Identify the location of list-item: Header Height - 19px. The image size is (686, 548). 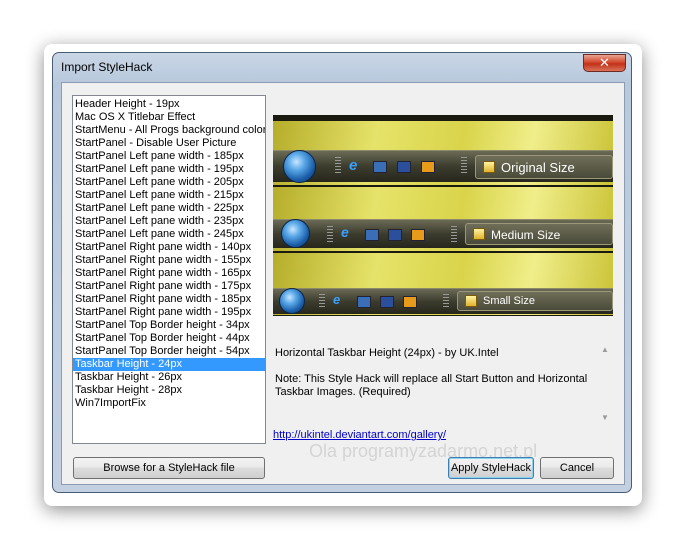
(169, 104).